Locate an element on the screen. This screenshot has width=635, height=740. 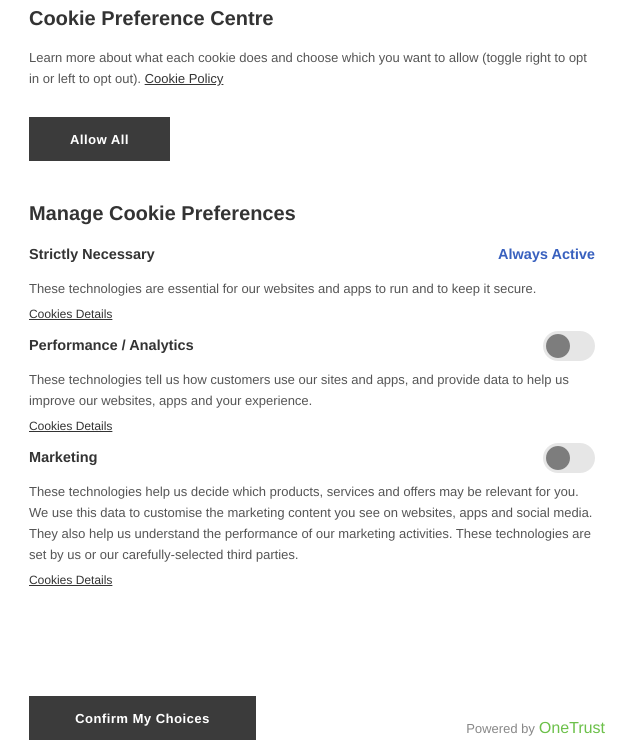
category-description: These technologies tell us how customers use our sites and apps, and provide data to help us improve our websites, apps and your experience. is located at coordinates (299, 390).